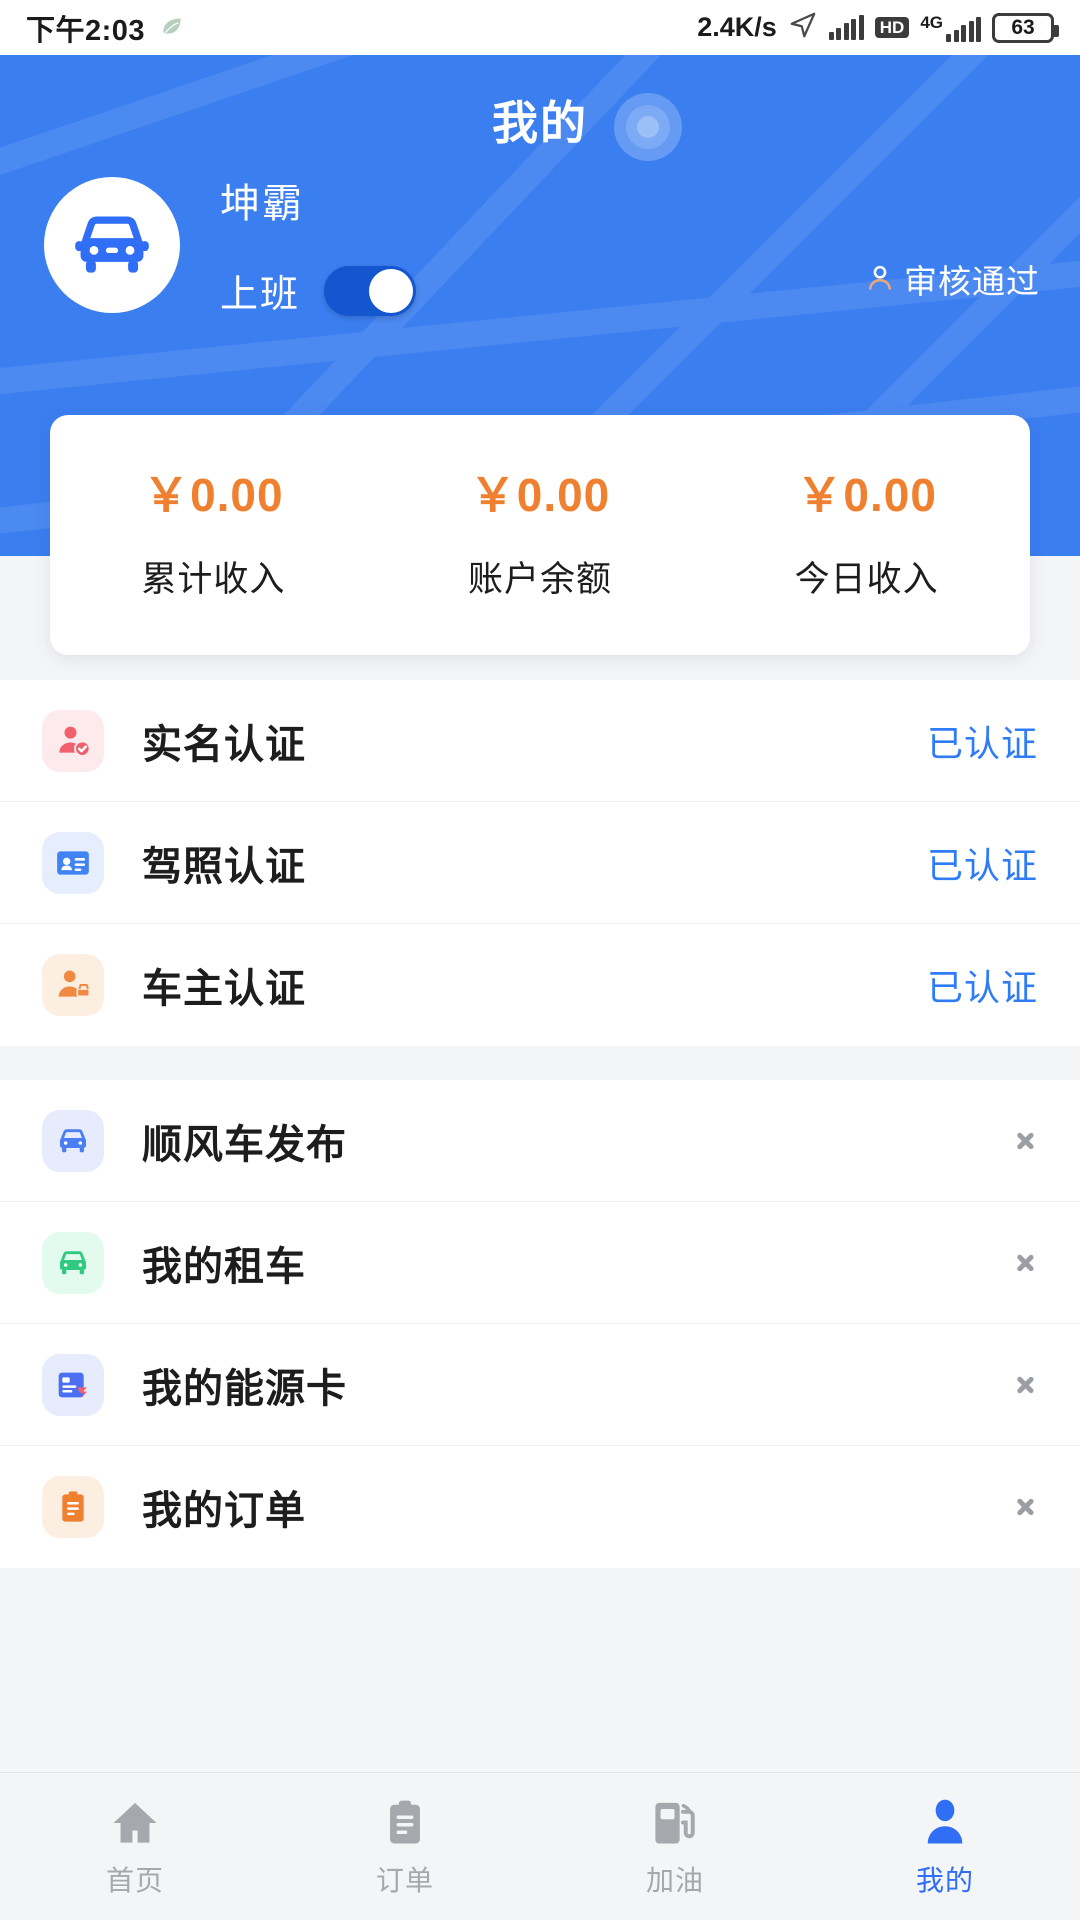 The height and width of the screenshot is (1920, 1080). What do you see at coordinates (674, 1880) in the screenshot?
I see `tab-label: 加油` at bounding box center [674, 1880].